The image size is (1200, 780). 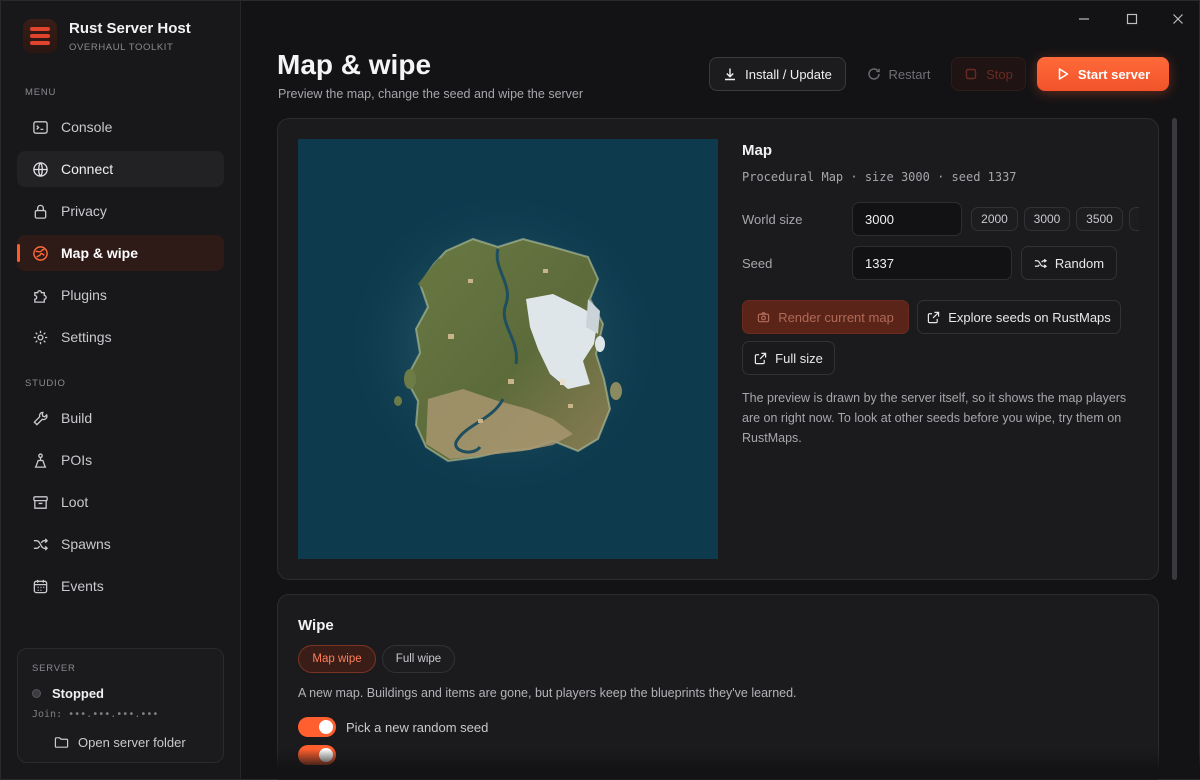 What do you see at coordinates (40, 295) in the screenshot?
I see `puzzle-icon` at bounding box center [40, 295].